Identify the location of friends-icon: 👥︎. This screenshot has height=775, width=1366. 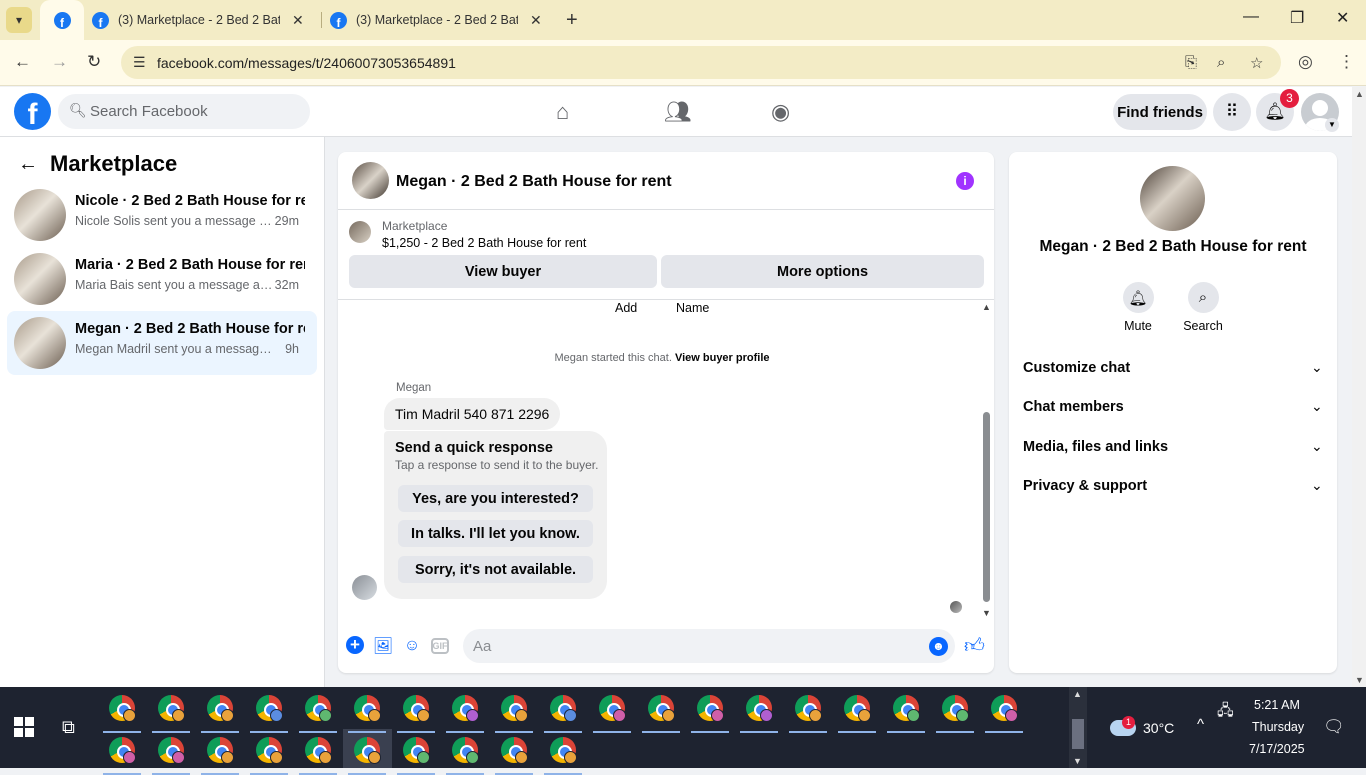
(678, 112).